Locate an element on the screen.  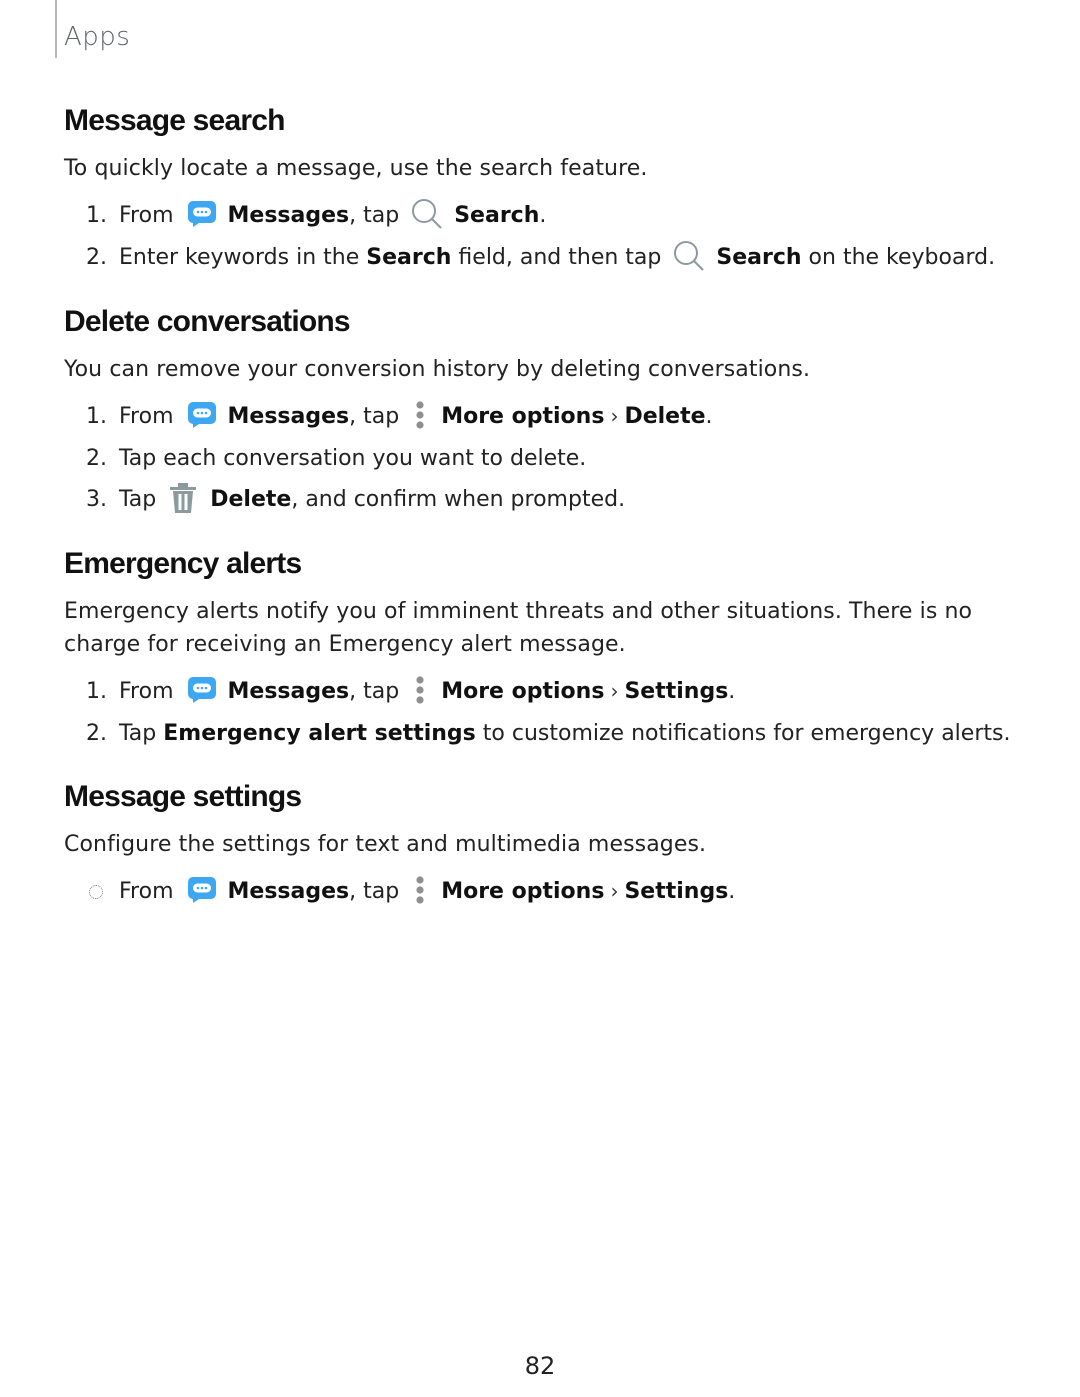
page-number: 82 is located at coordinates (540, 1366).